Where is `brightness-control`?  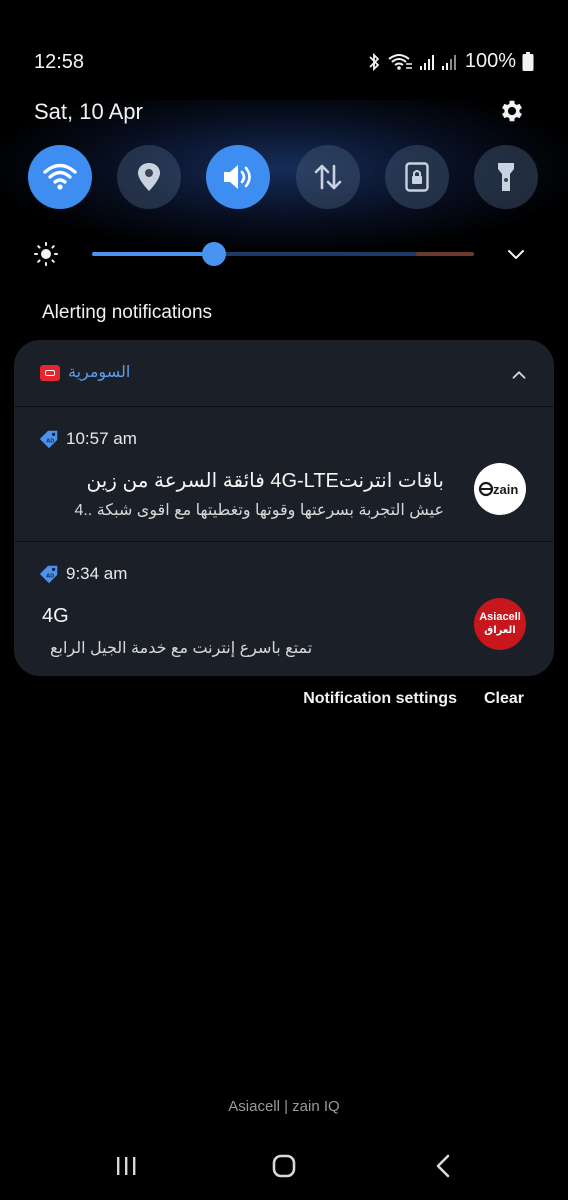
brightness-control is located at coordinates (284, 254).